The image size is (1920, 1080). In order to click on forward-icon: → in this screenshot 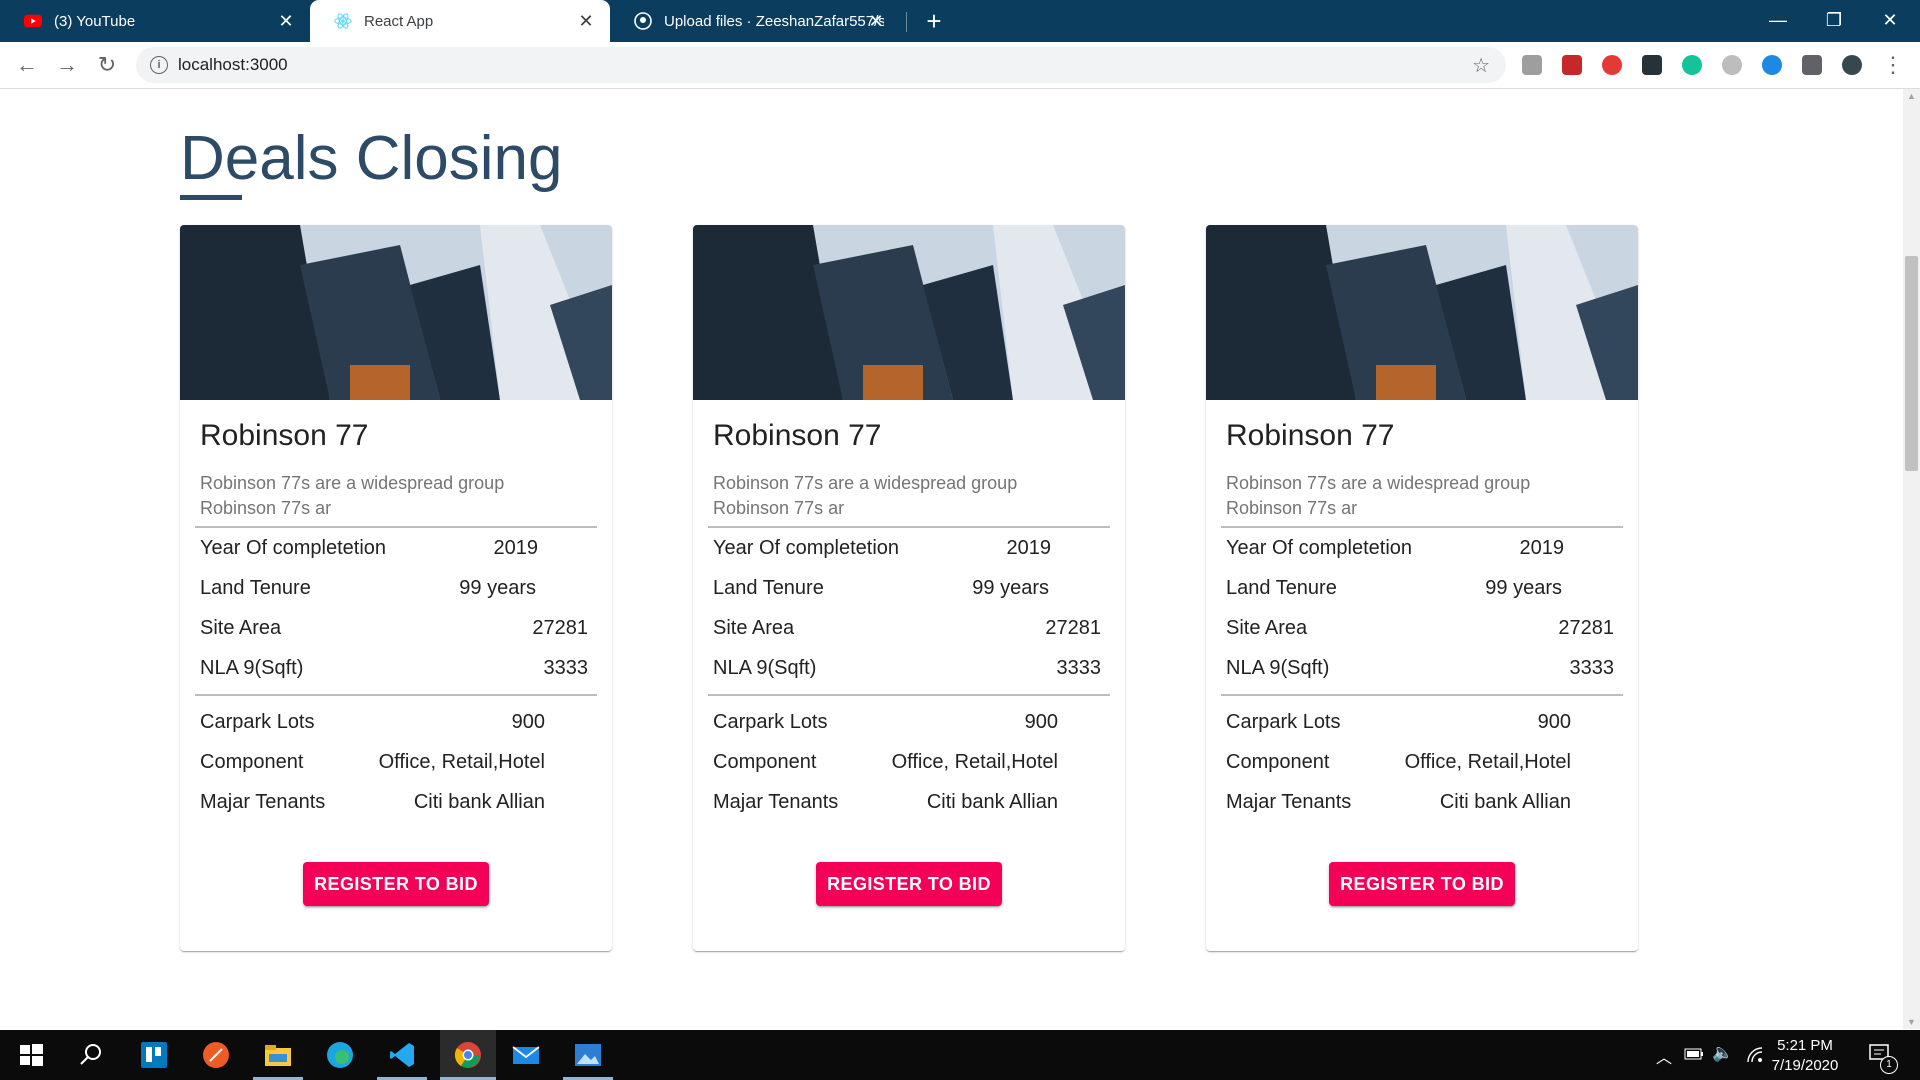, I will do `click(67, 65)`.